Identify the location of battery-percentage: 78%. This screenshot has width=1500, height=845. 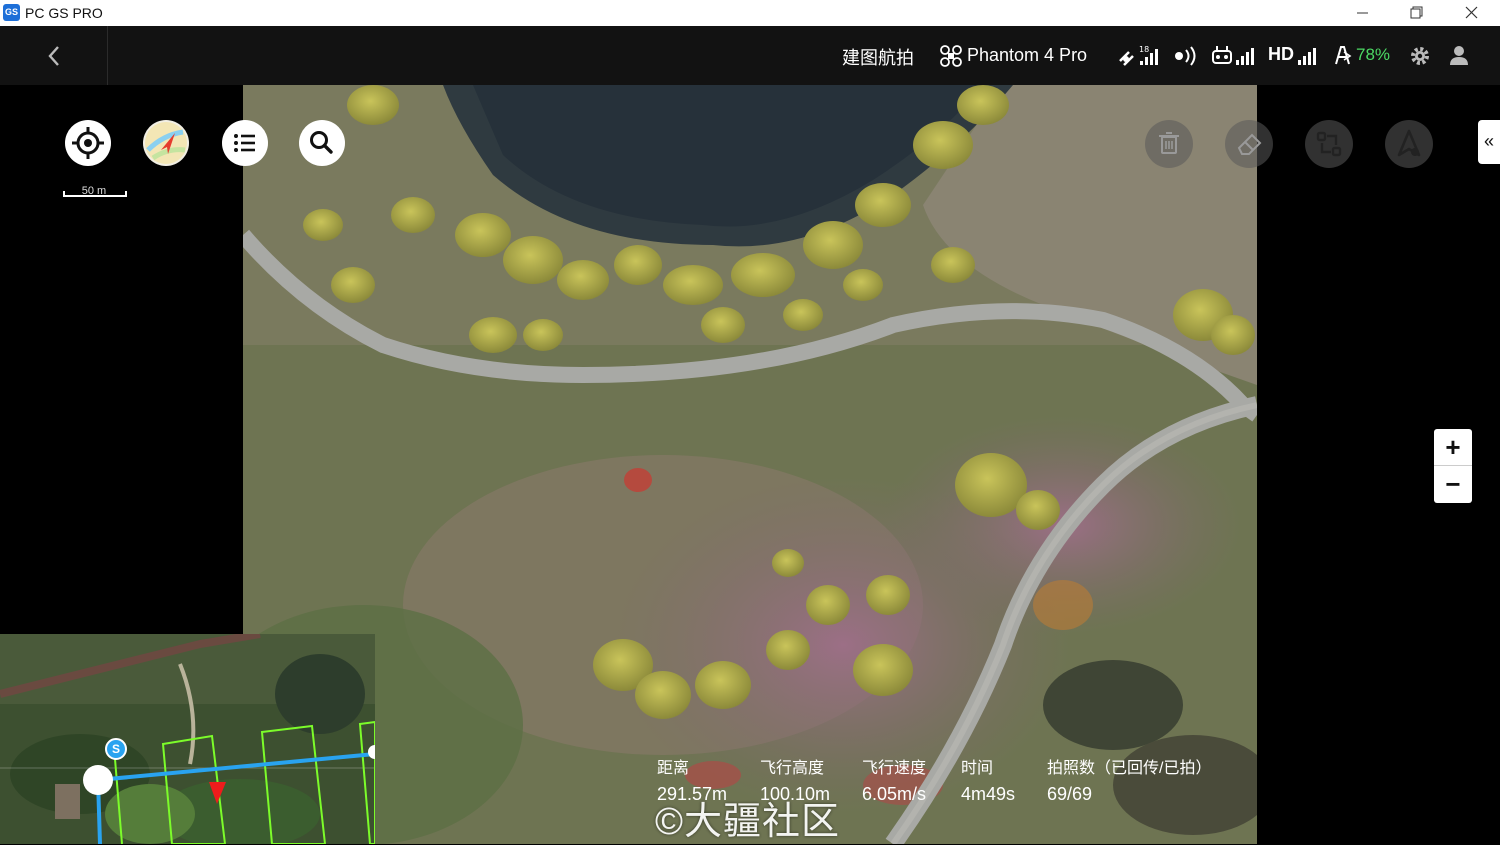
(1373, 54).